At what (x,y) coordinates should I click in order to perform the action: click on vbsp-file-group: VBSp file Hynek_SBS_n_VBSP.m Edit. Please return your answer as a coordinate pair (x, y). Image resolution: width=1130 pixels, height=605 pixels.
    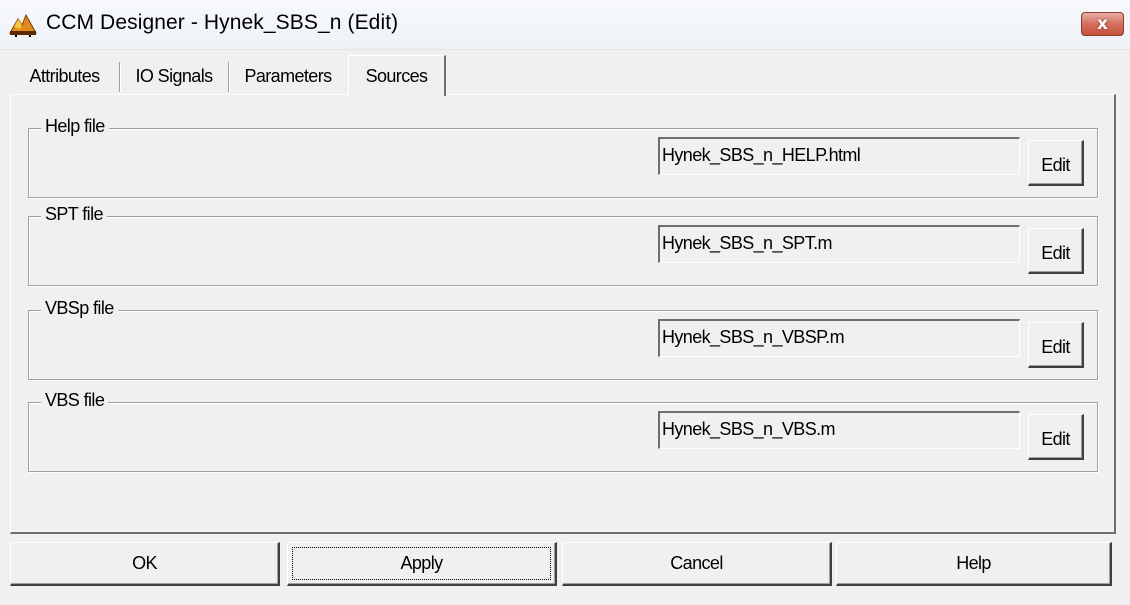
    Looking at the image, I should click on (563, 339).